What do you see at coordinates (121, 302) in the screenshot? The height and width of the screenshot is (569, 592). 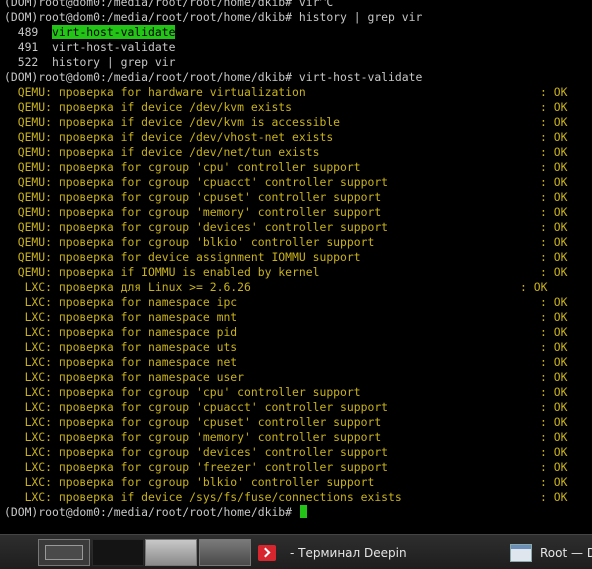 I see `check-line: LXC: проверка for namespace ipc` at bounding box center [121, 302].